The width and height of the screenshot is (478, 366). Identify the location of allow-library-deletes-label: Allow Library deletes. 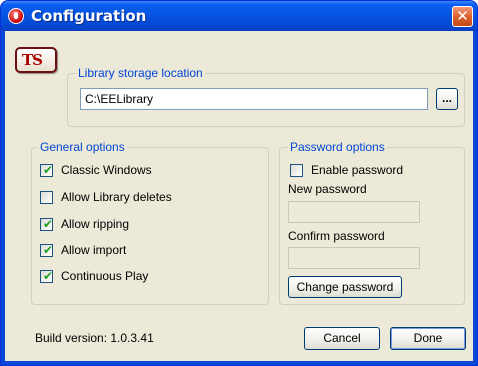
(116, 197).